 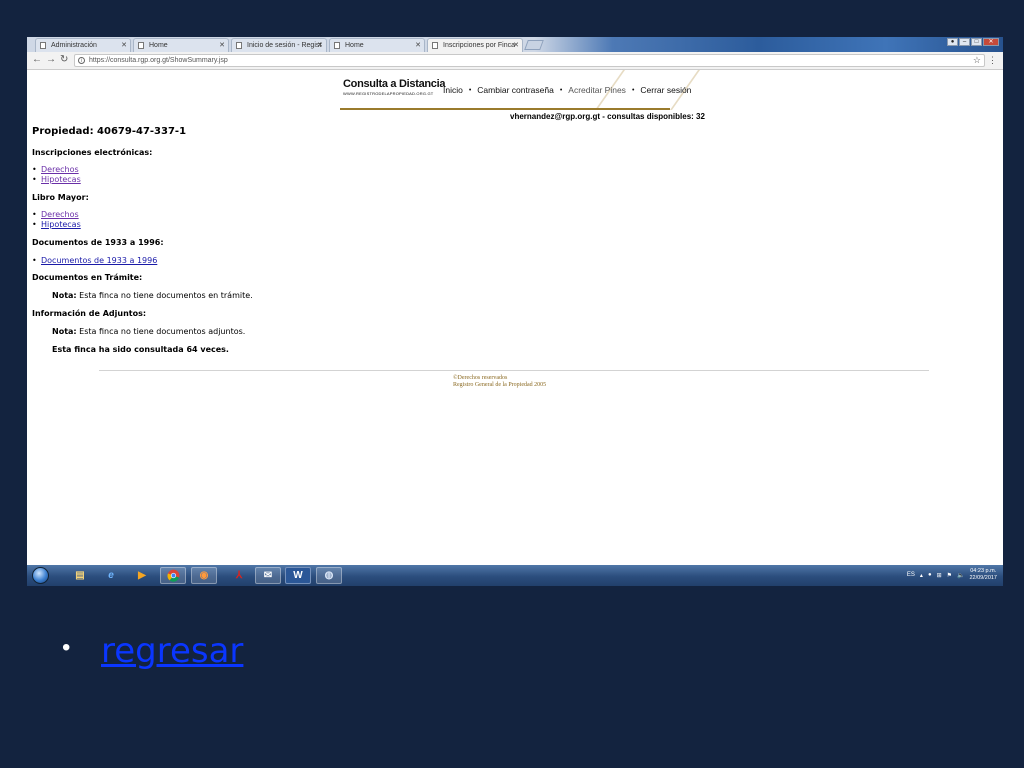 I want to click on media-player-icon: ▶, so click(x=142, y=575).